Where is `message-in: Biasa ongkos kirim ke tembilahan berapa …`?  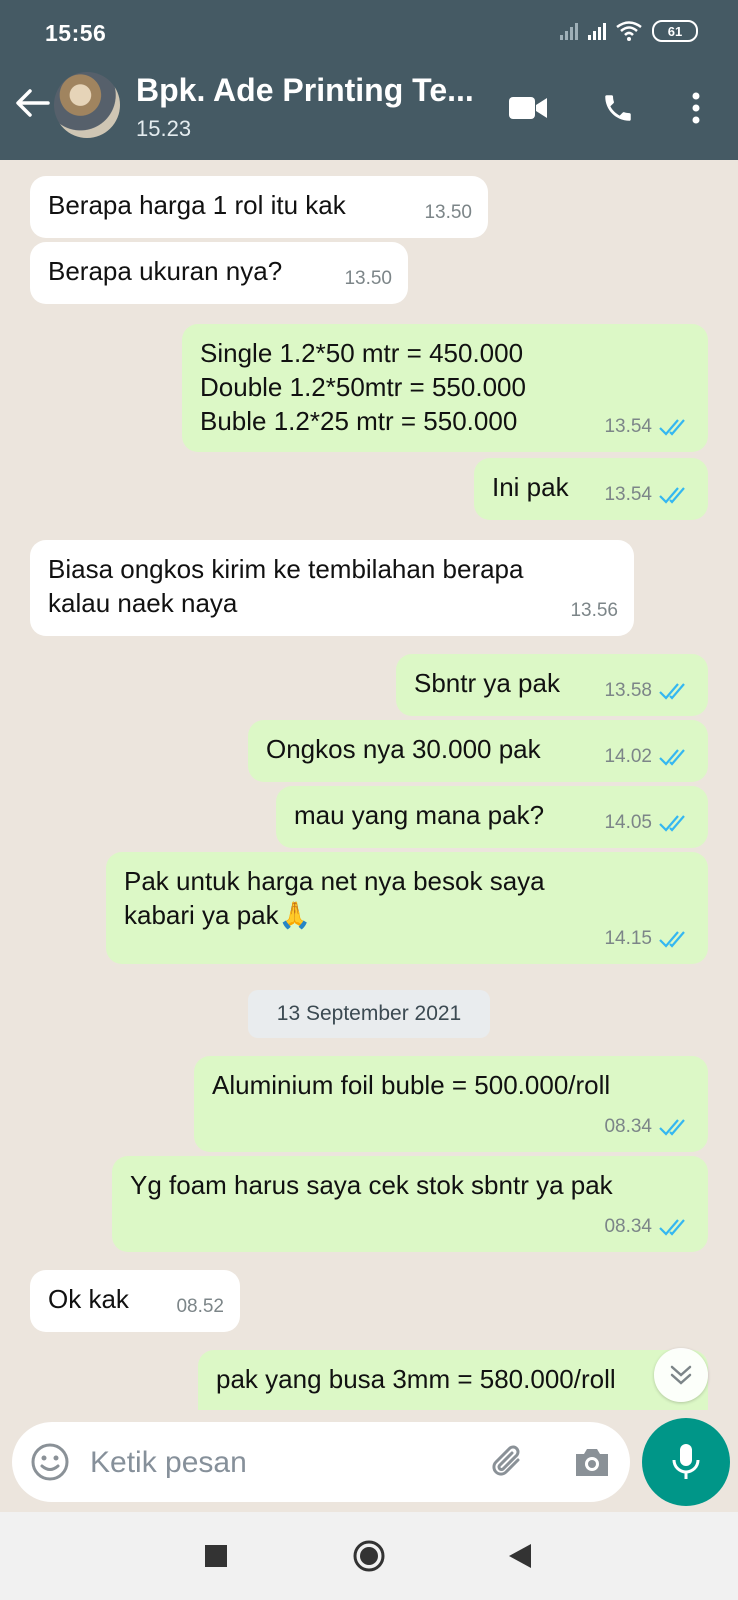 message-in: Biasa ongkos kirim ke tembilahan berapa … is located at coordinates (332, 588).